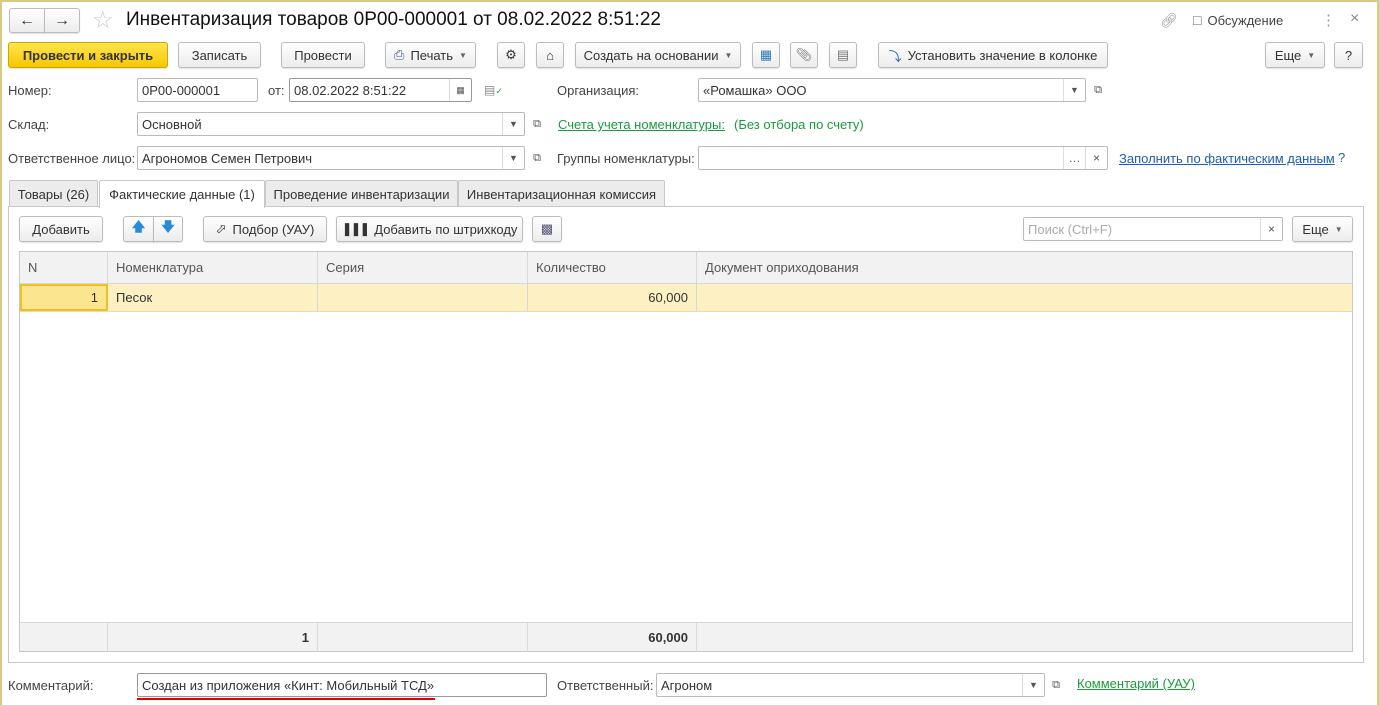  I want to click on fill-from-actual-link: Заполнить по фактическим данным, so click(1227, 158).